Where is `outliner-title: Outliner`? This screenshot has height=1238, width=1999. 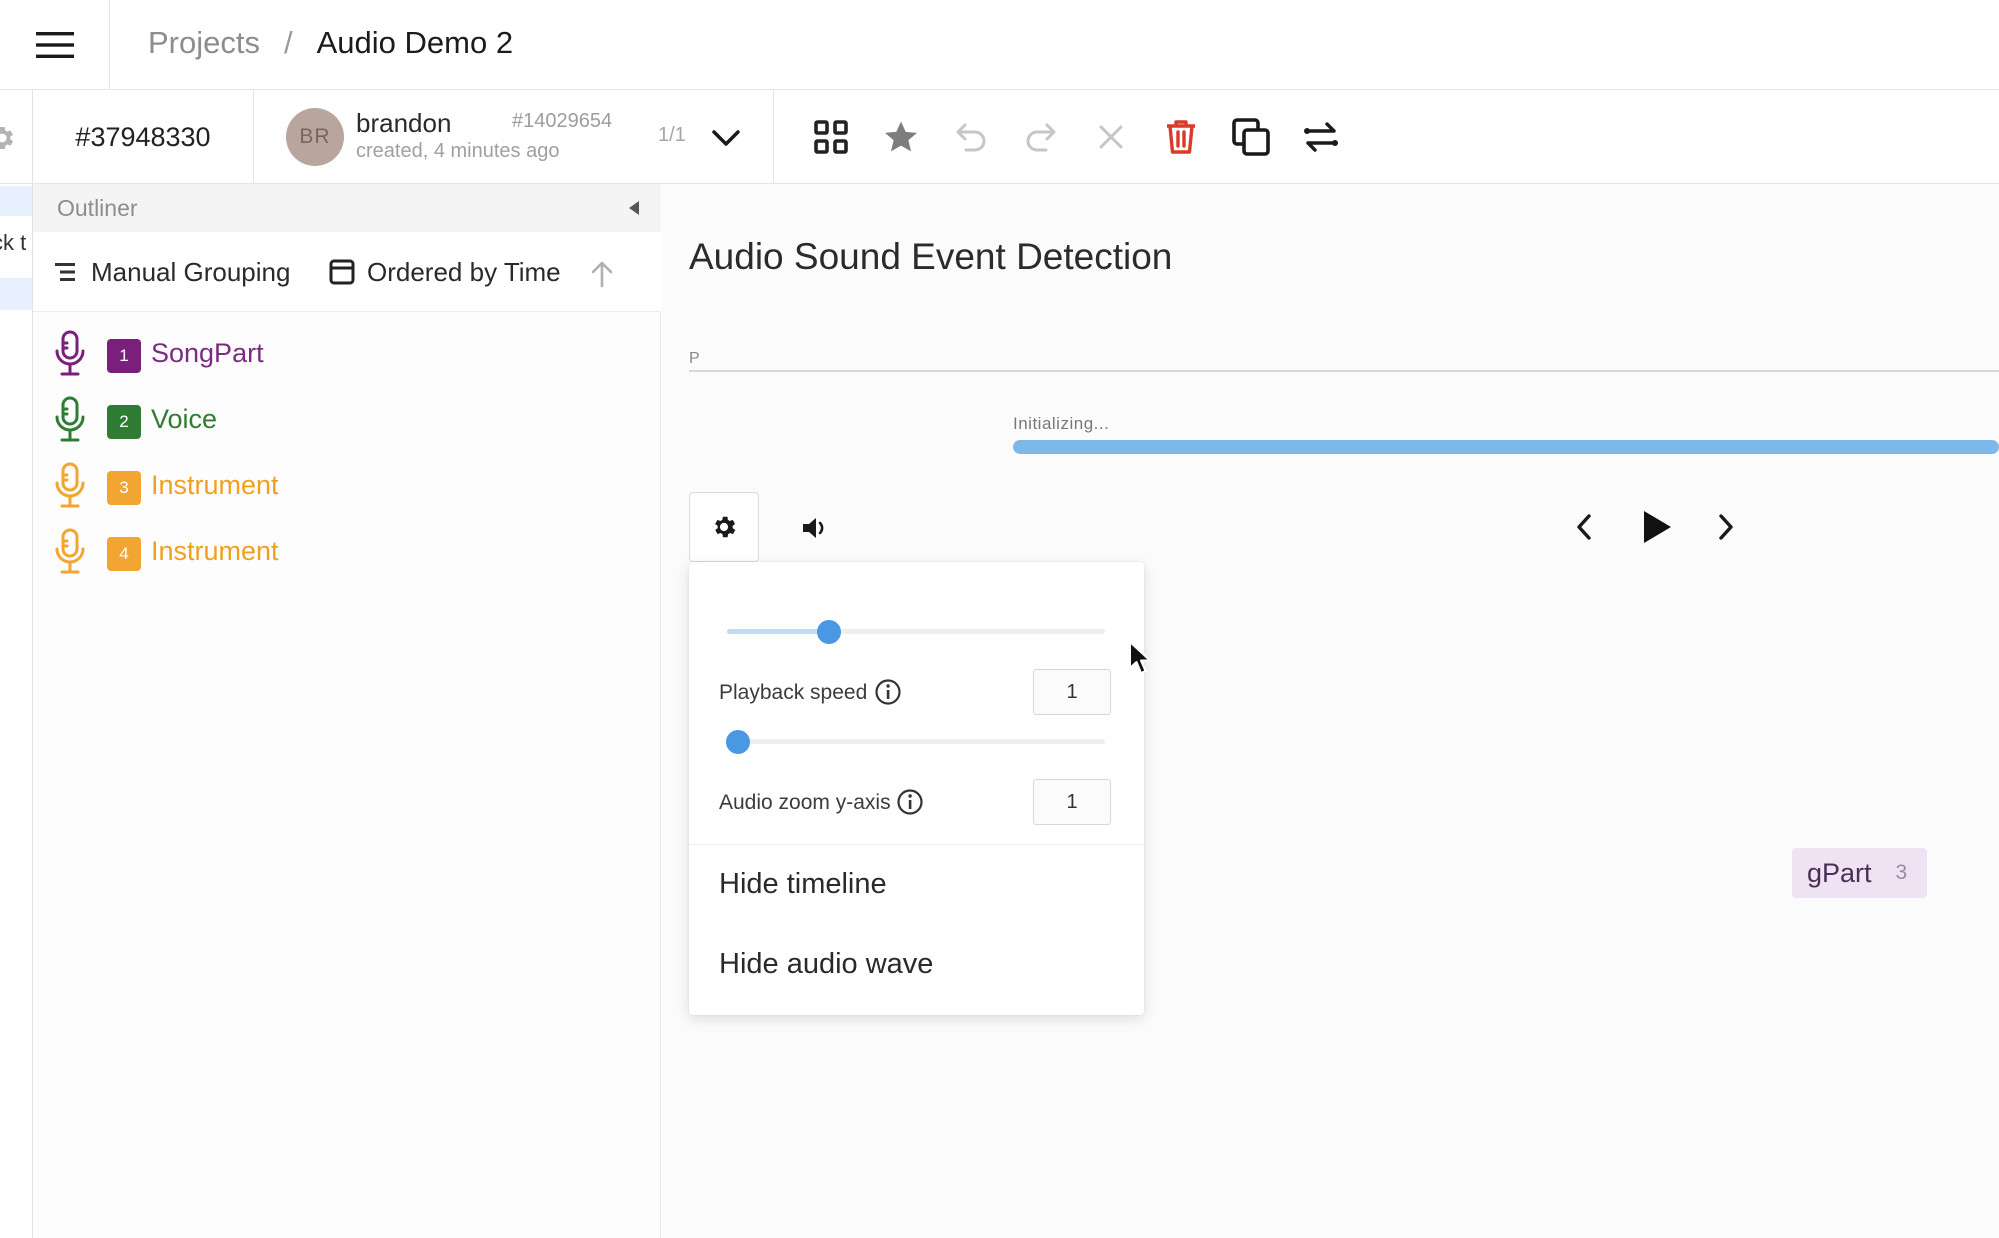 outliner-title: Outliner is located at coordinates (97, 208).